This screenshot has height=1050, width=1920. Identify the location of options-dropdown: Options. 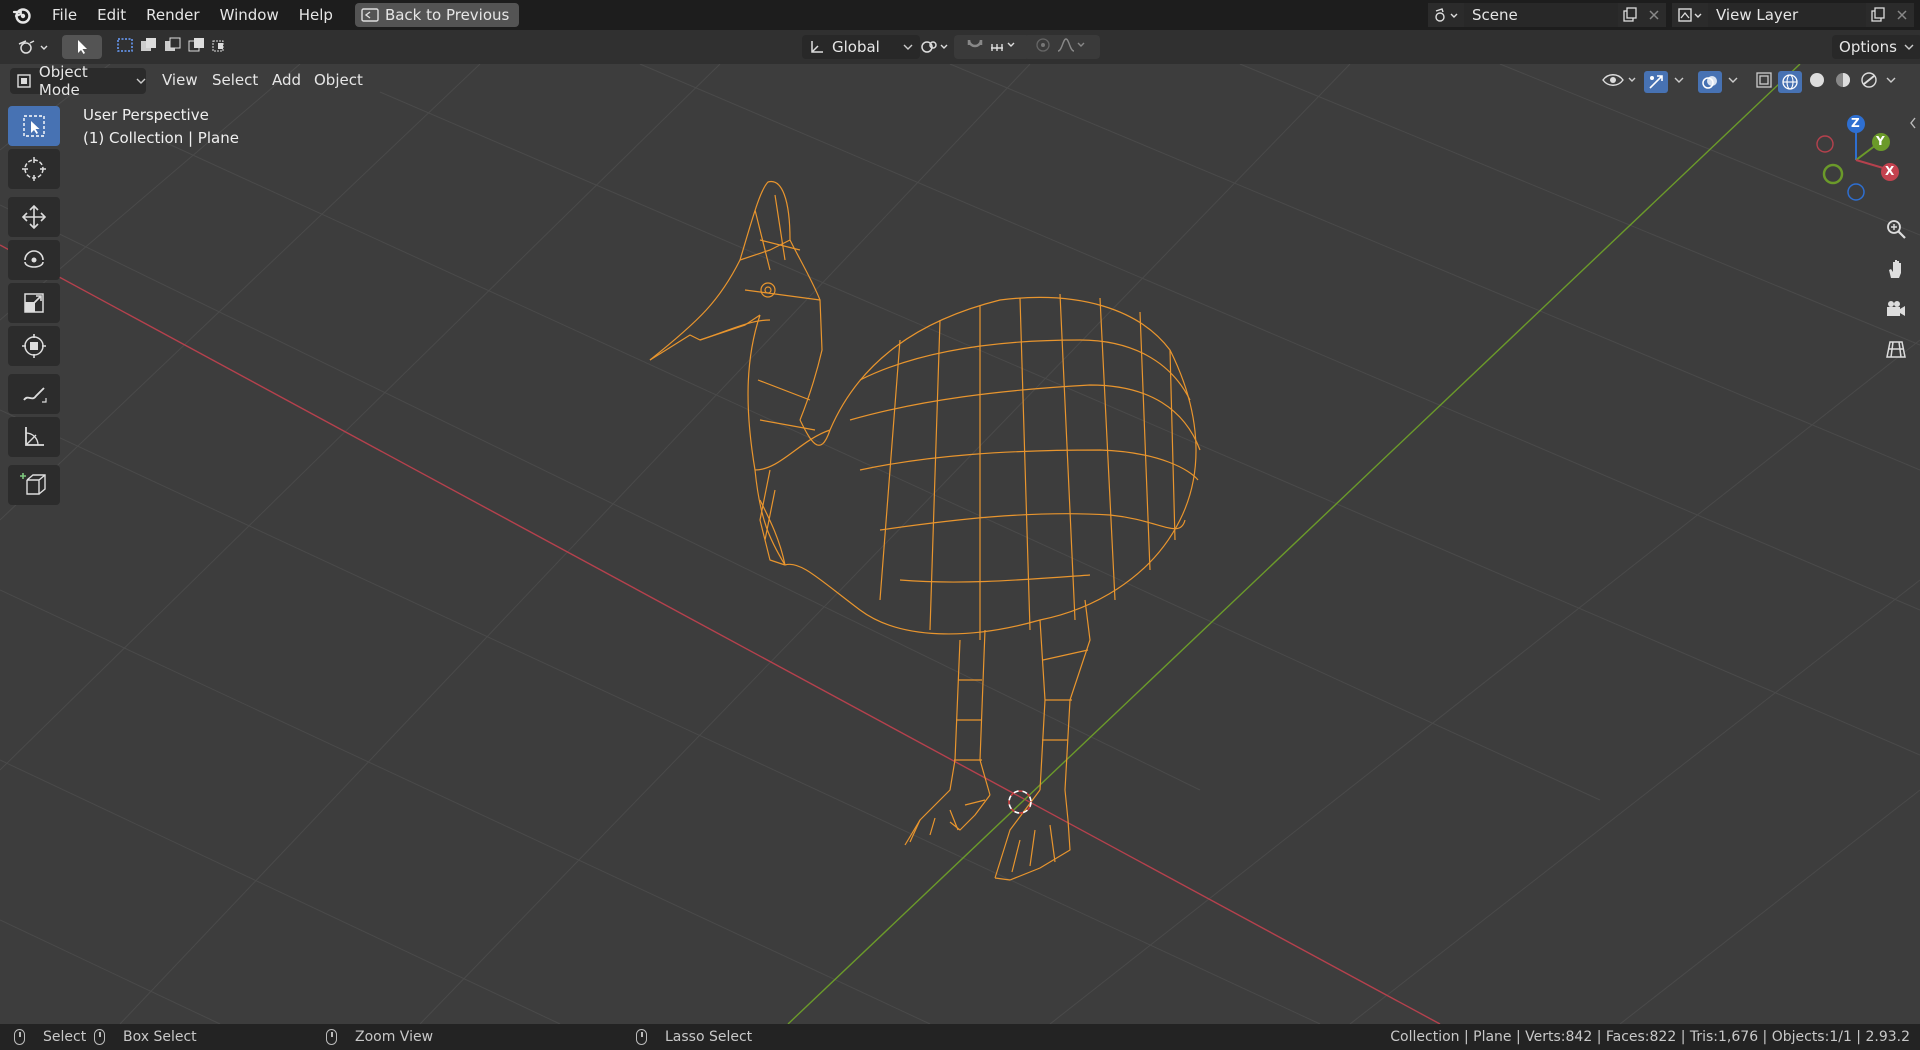
(1876, 47).